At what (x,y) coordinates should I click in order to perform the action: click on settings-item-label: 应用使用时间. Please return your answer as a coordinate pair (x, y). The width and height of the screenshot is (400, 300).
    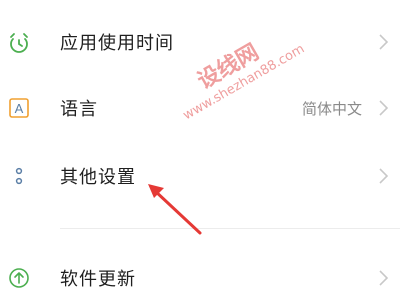
    Looking at the image, I should click on (117, 43).